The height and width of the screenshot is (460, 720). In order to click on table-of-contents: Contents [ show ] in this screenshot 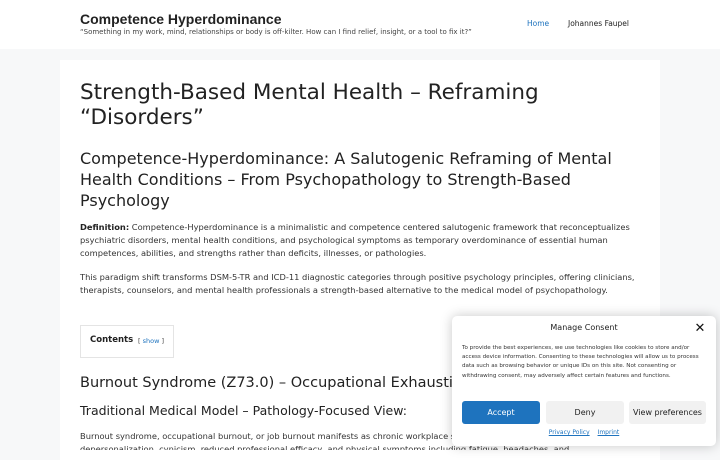, I will do `click(127, 341)`.